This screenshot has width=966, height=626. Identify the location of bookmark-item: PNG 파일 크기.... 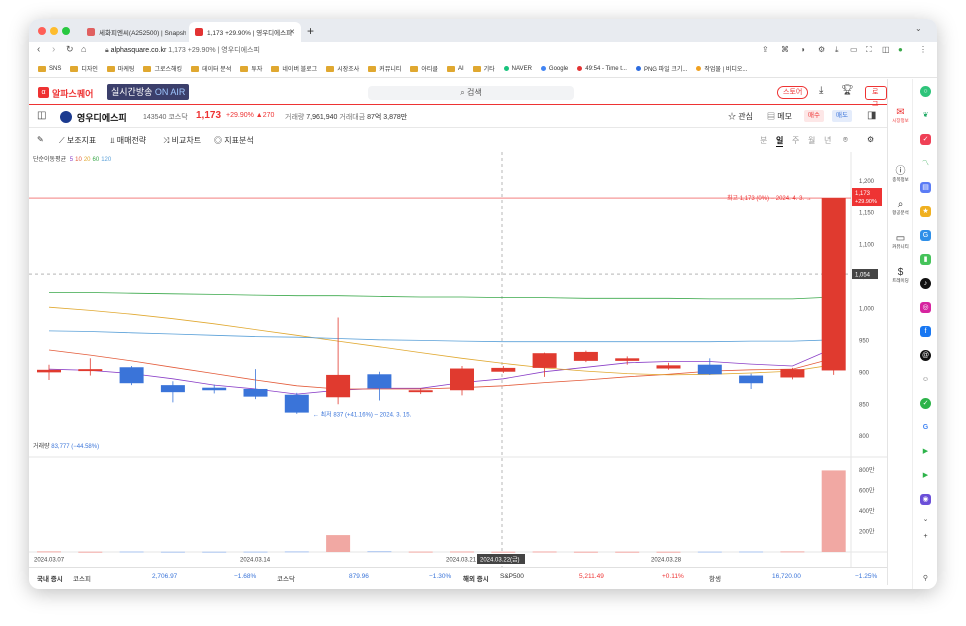
(661, 68).